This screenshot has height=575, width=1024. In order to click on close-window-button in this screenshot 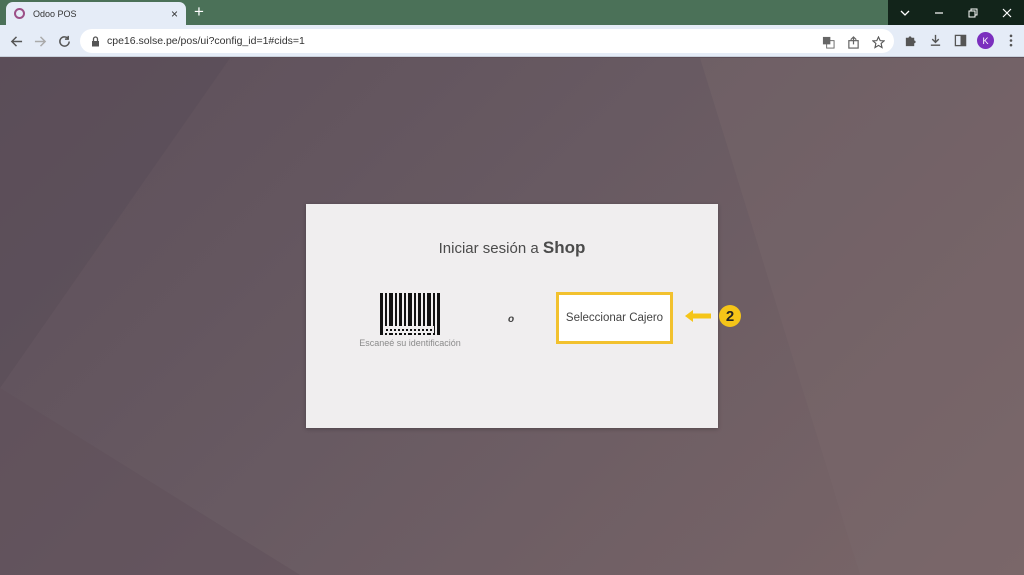, I will do `click(1007, 12)`.